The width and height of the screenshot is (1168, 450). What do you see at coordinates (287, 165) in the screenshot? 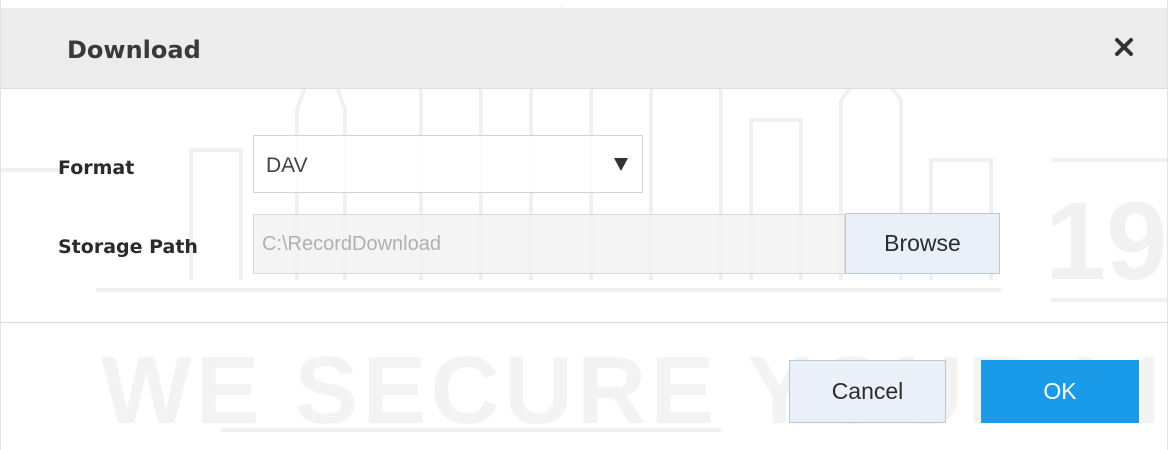
I see `format-selected-value: DAV` at bounding box center [287, 165].